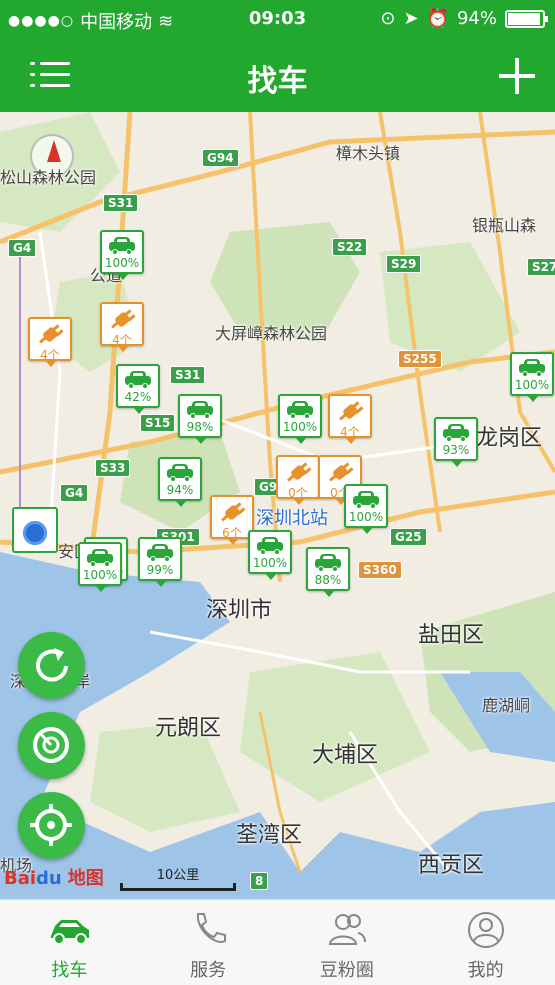 The width and height of the screenshot is (555, 985). Describe the element at coordinates (451, 865) in the screenshot. I see `place-label: 西贡区` at that location.